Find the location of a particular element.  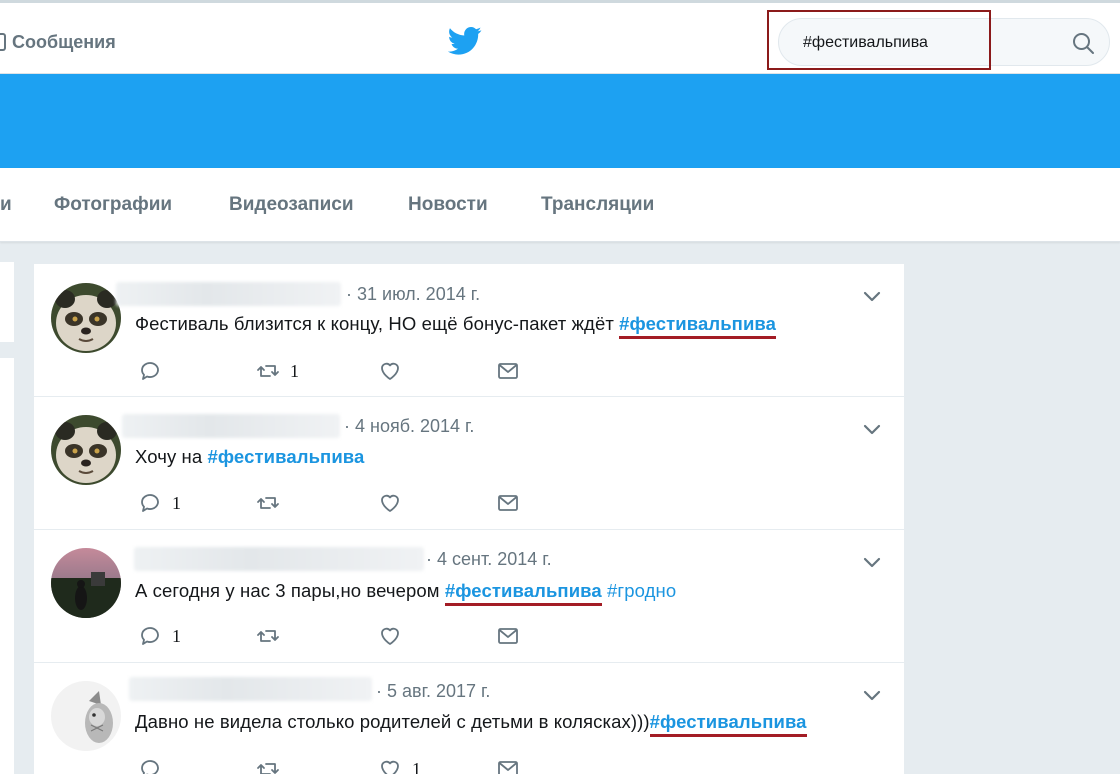

tweet-date: · 4 нояб. 2014 г. is located at coordinates (409, 426).